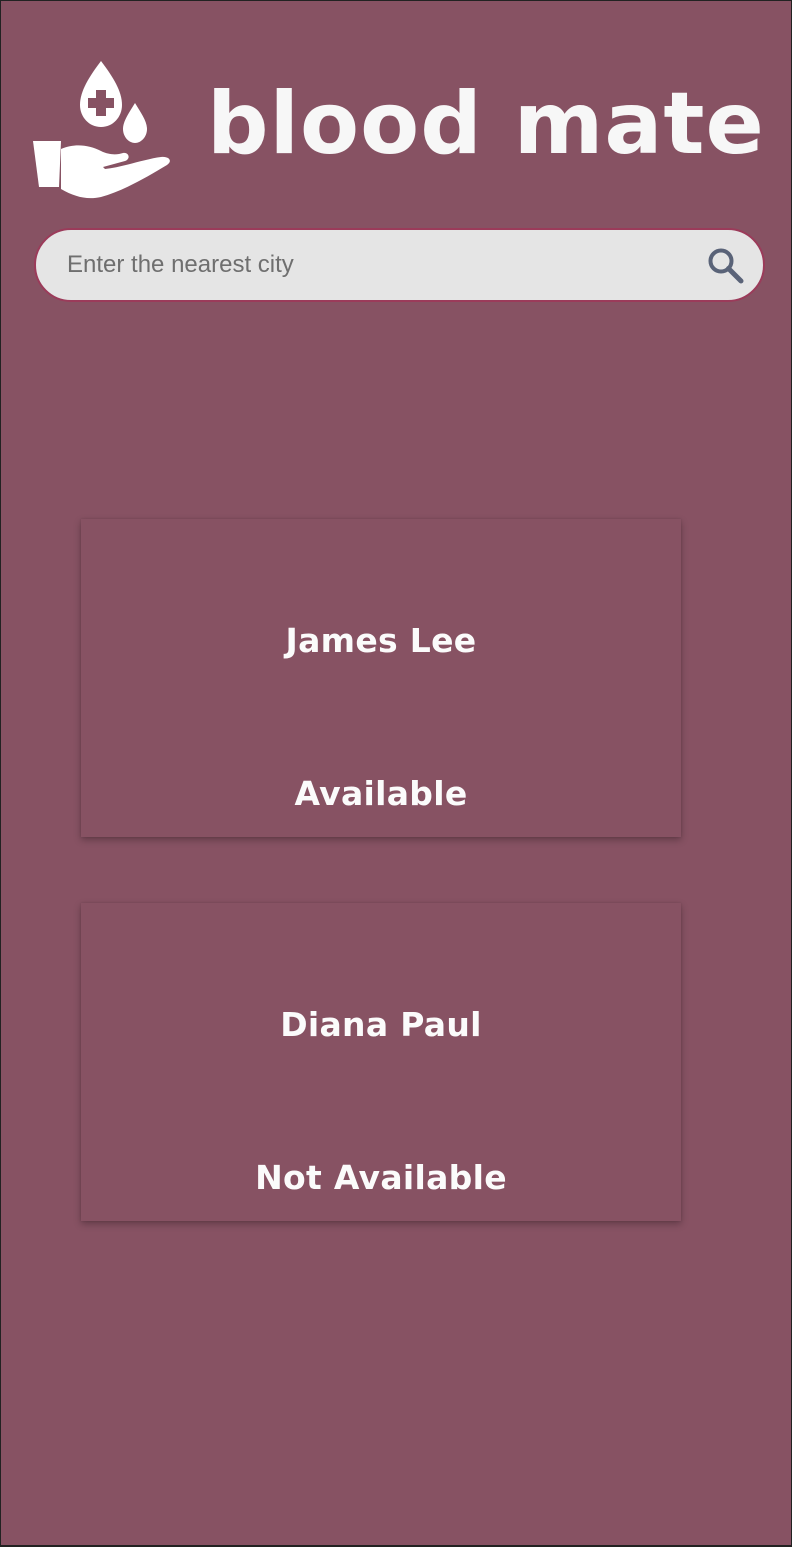 The image size is (792, 1547). Describe the element at coordinates (381, 1024) in the screenshot. I see `donor-name: Diana Paul` at that location.